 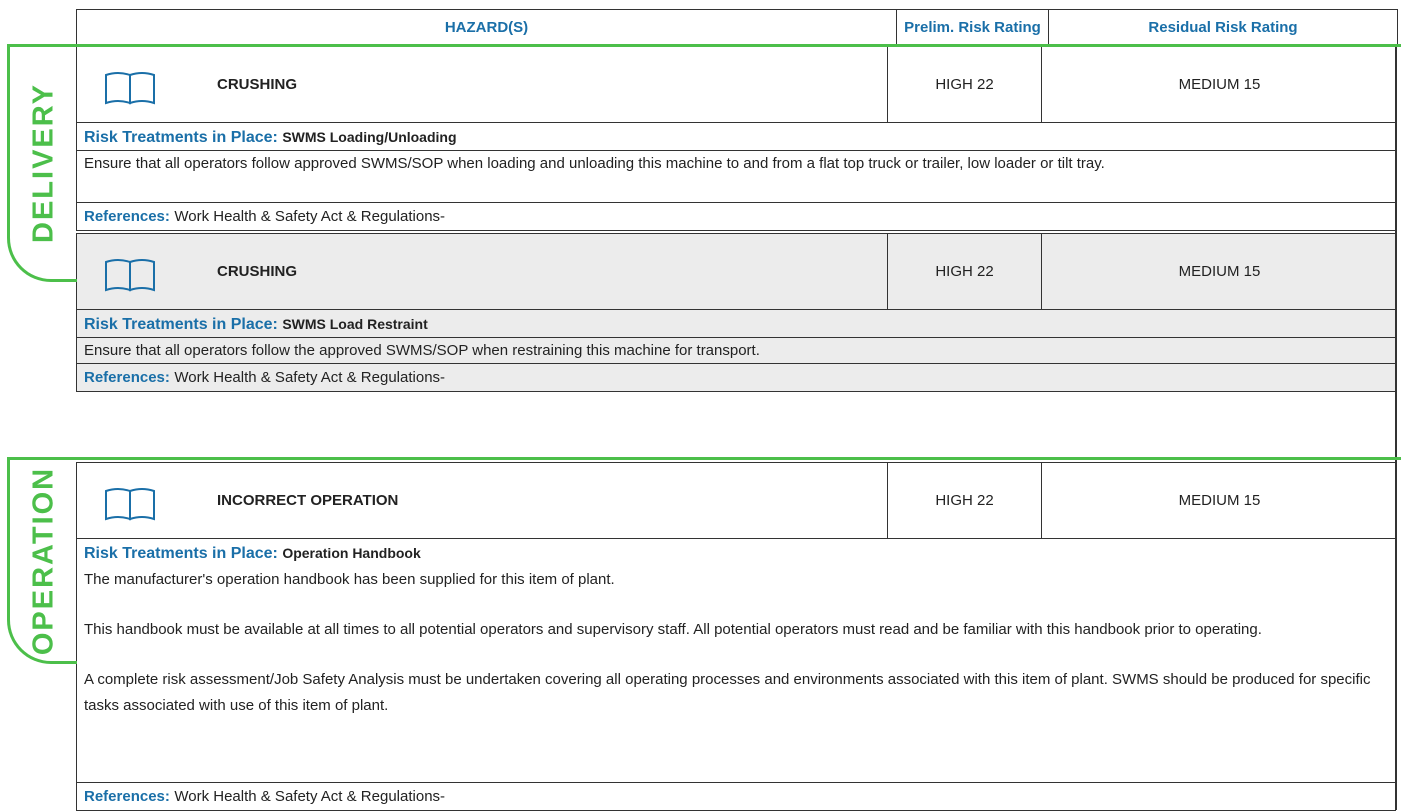 What do you see at coordinates (369, 137) in the screenshot?
I see `treatment-title: SWMS Loading/Unloading` at bounding box center [369, 137].